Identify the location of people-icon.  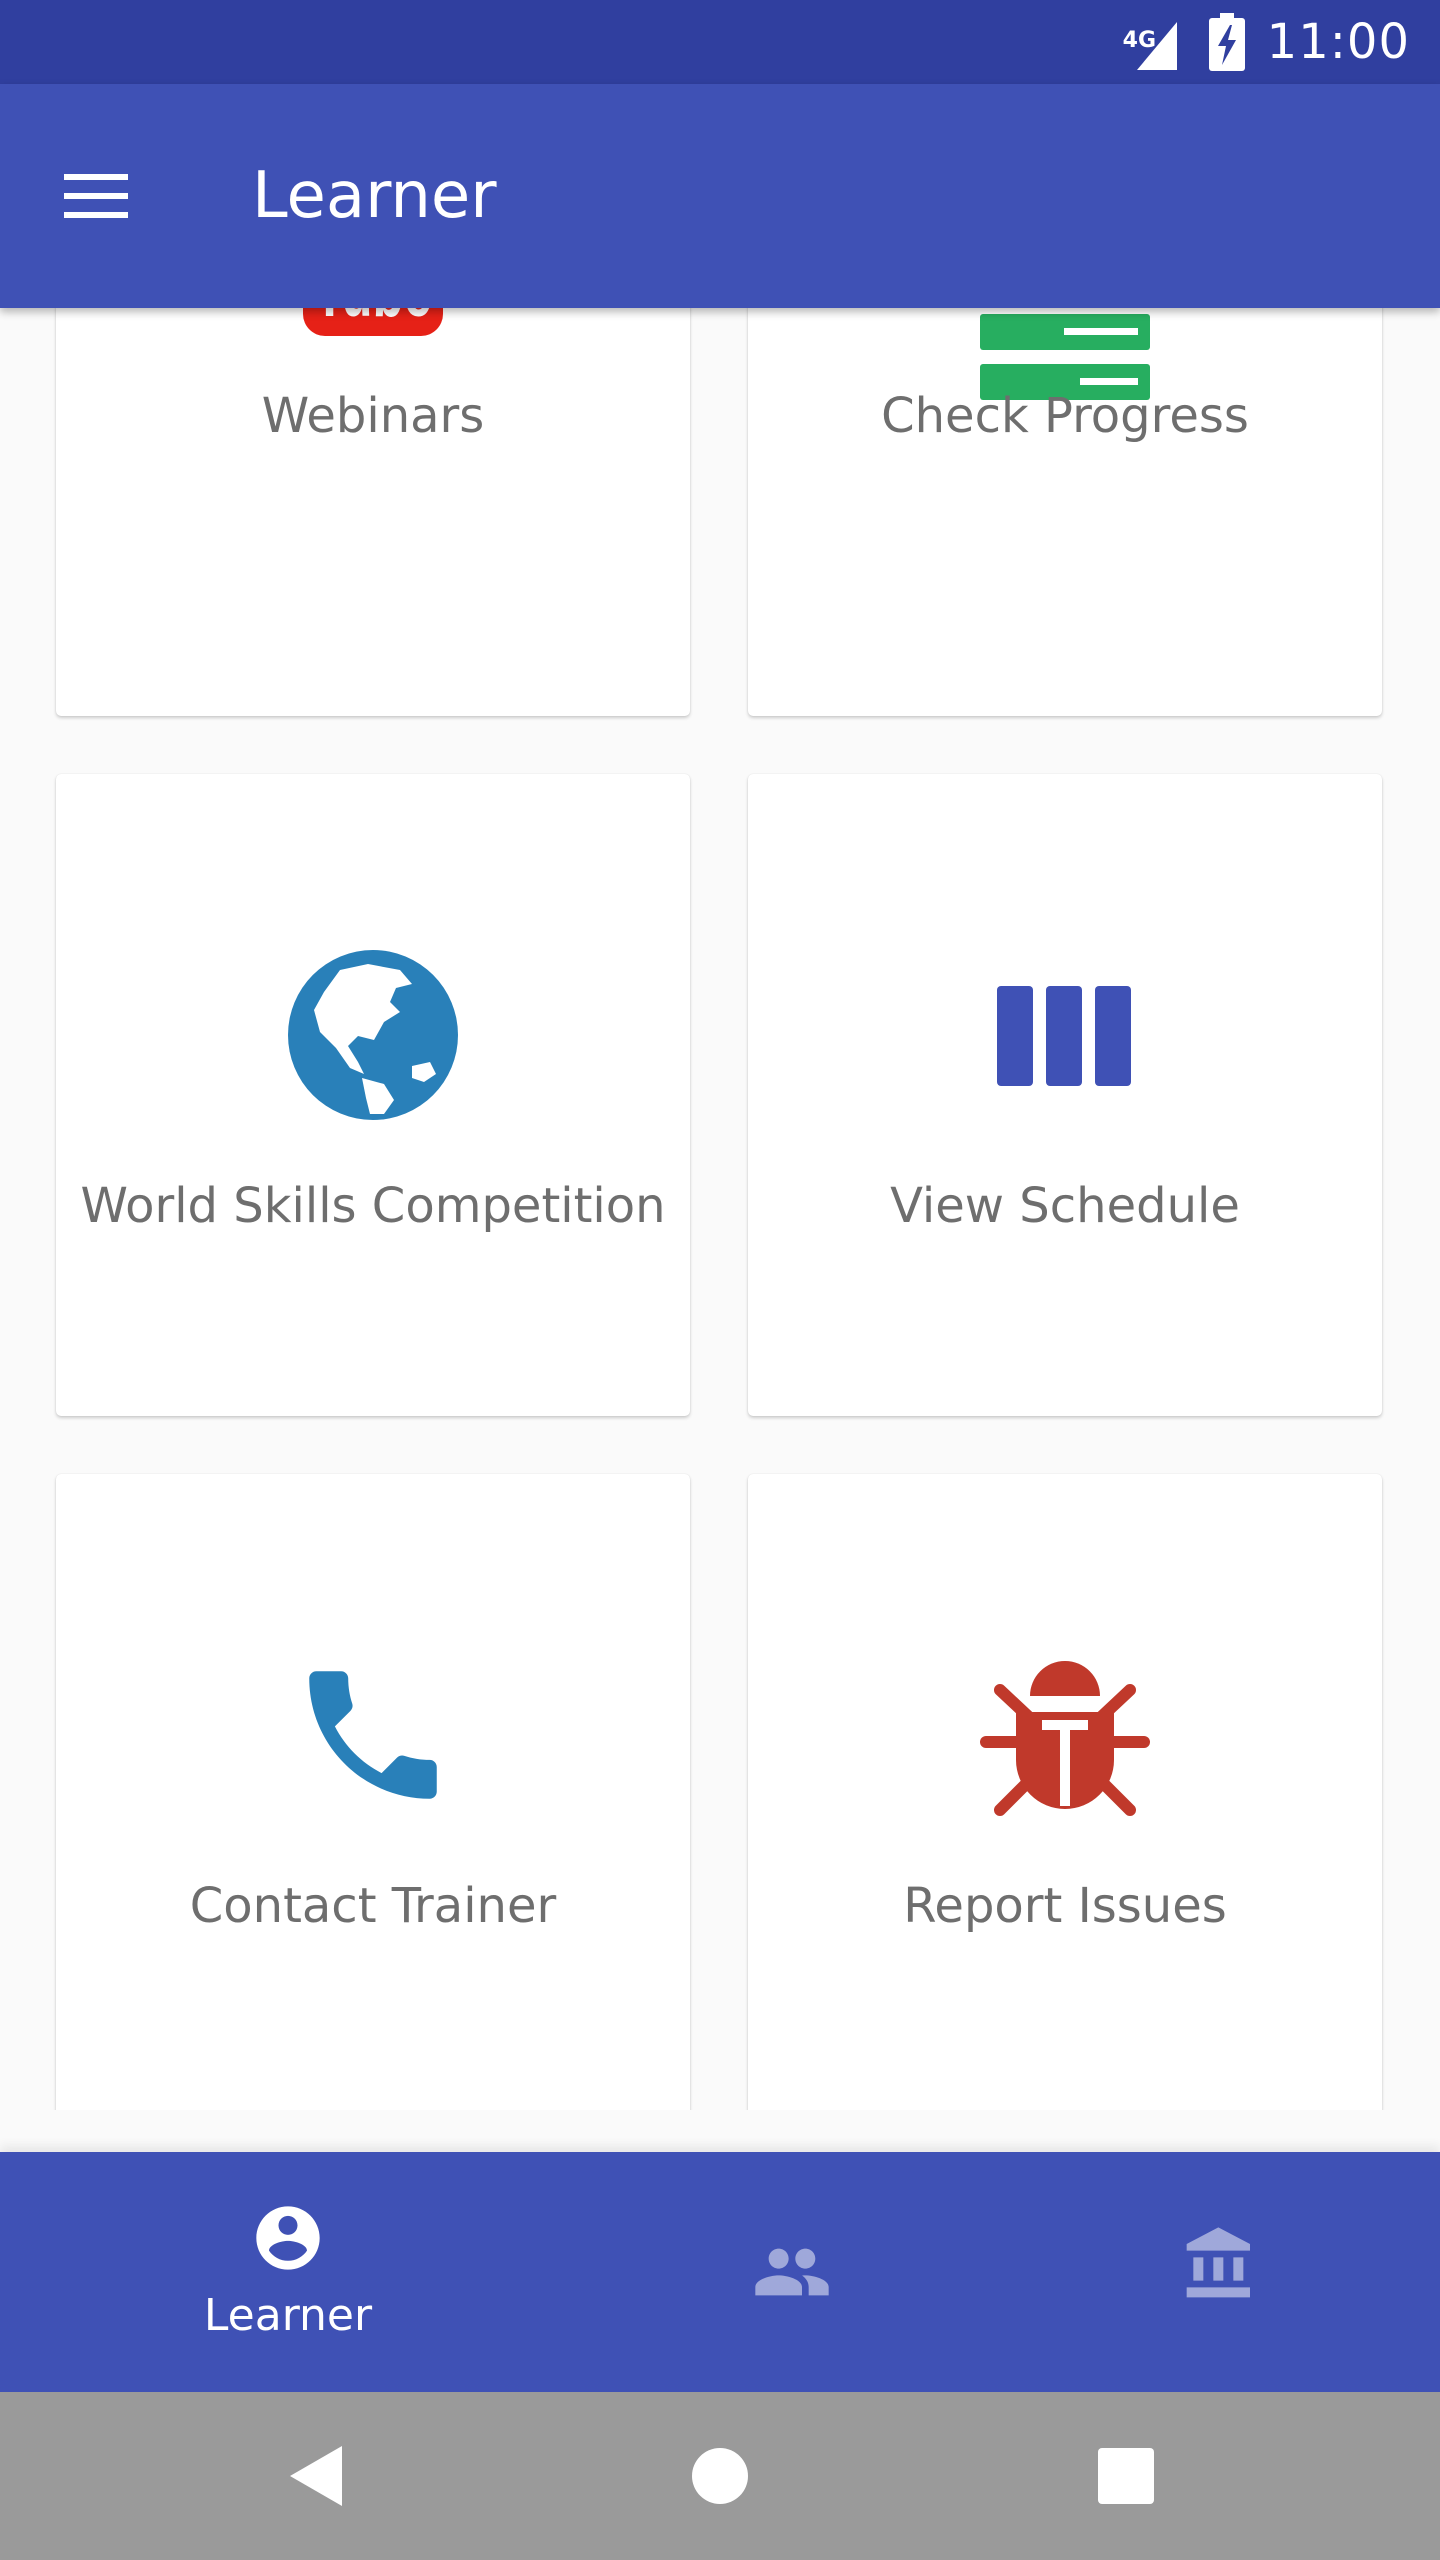
(792, 2272).